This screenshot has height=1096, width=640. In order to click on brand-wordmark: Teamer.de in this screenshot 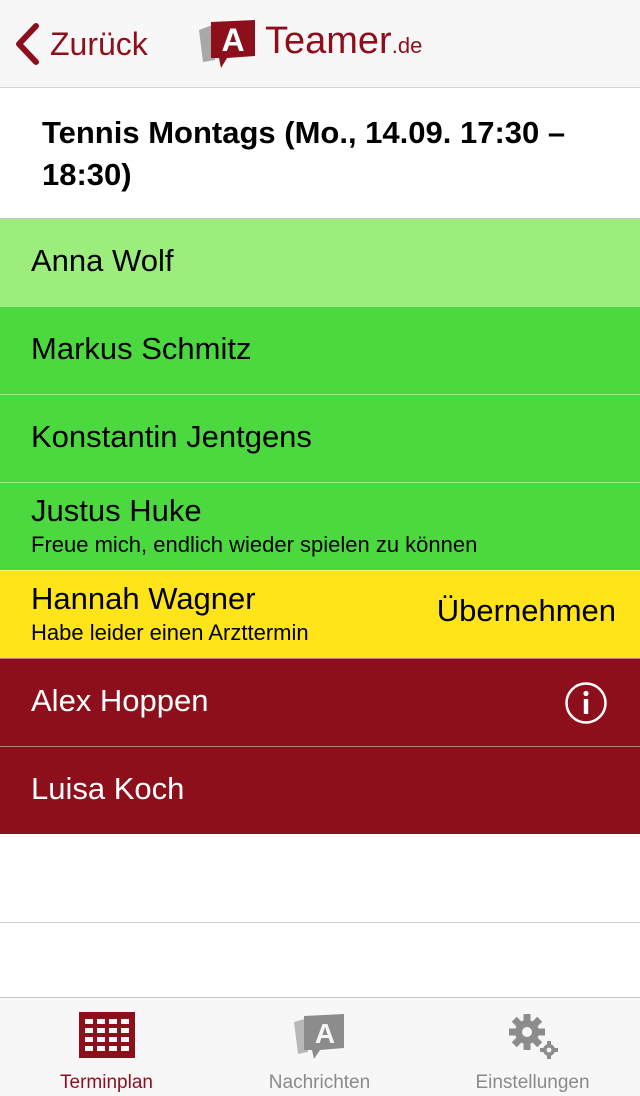, I will do `click(343, 43)`.